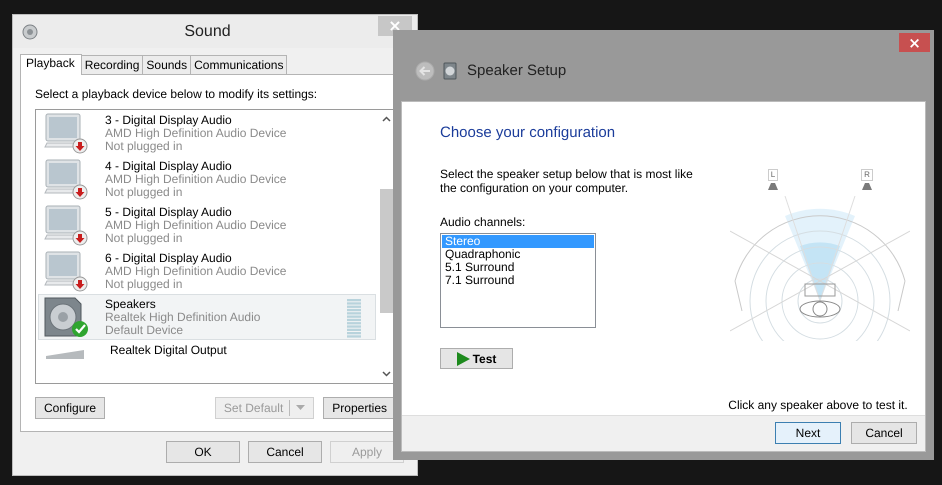 The width and height of the screenshot is (942, 485). Describe the element at coordinates (773, 179) in the screenshot. I see `speaker-button: L` at that location.